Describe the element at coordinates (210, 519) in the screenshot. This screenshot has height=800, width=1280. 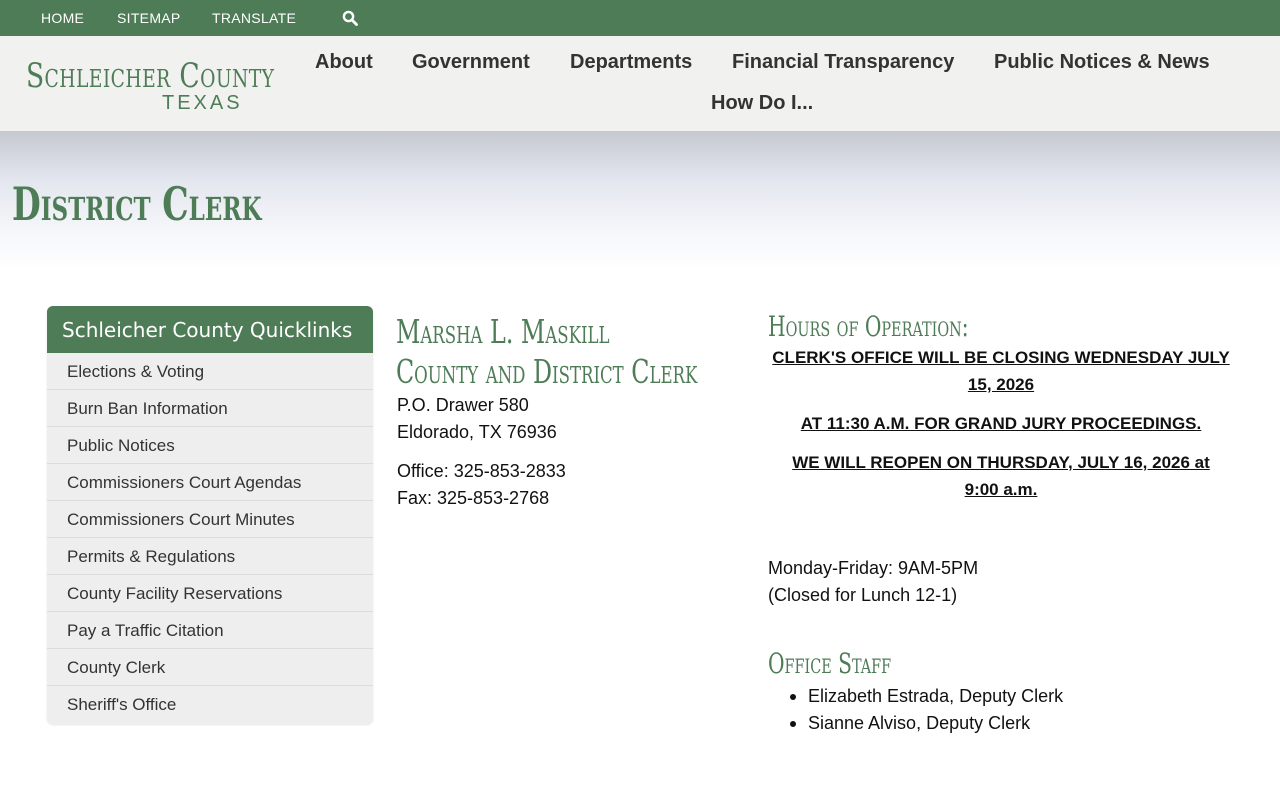
I see `quicklink-commissioners-minutes: Commissioners Court Minutes` at that location.